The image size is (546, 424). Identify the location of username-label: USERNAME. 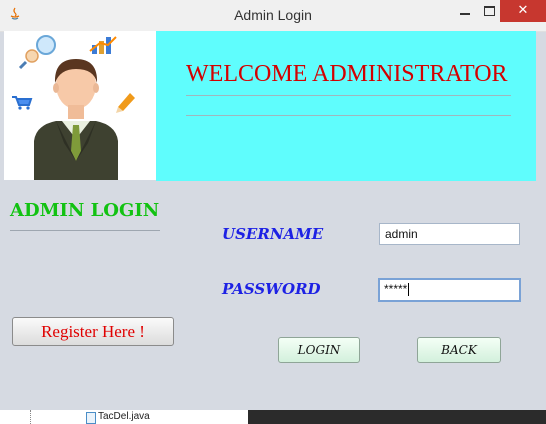
(273, 234).